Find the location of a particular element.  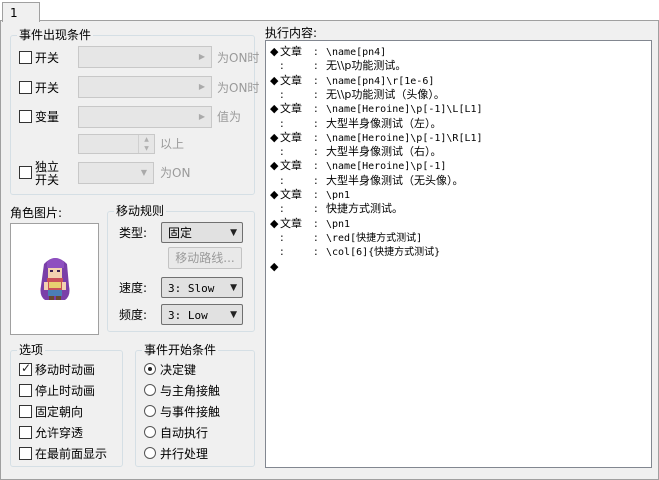

command-text: 大型半身像测试（左）。 is located at coordinates (384, 123).